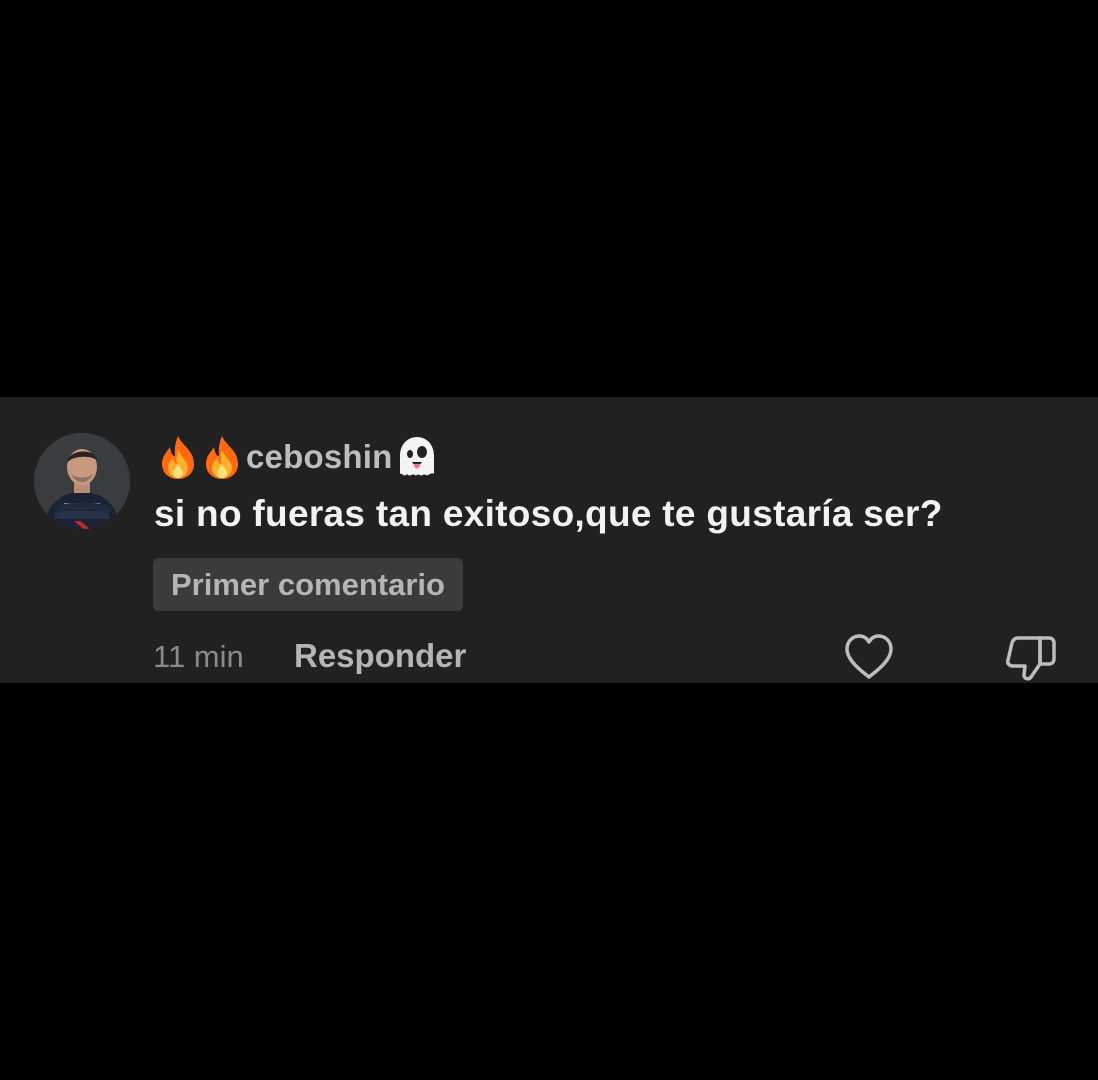  Describe the element at coordinates (319, 457) in the screenshot. I see `username: ceboshin` at that location.